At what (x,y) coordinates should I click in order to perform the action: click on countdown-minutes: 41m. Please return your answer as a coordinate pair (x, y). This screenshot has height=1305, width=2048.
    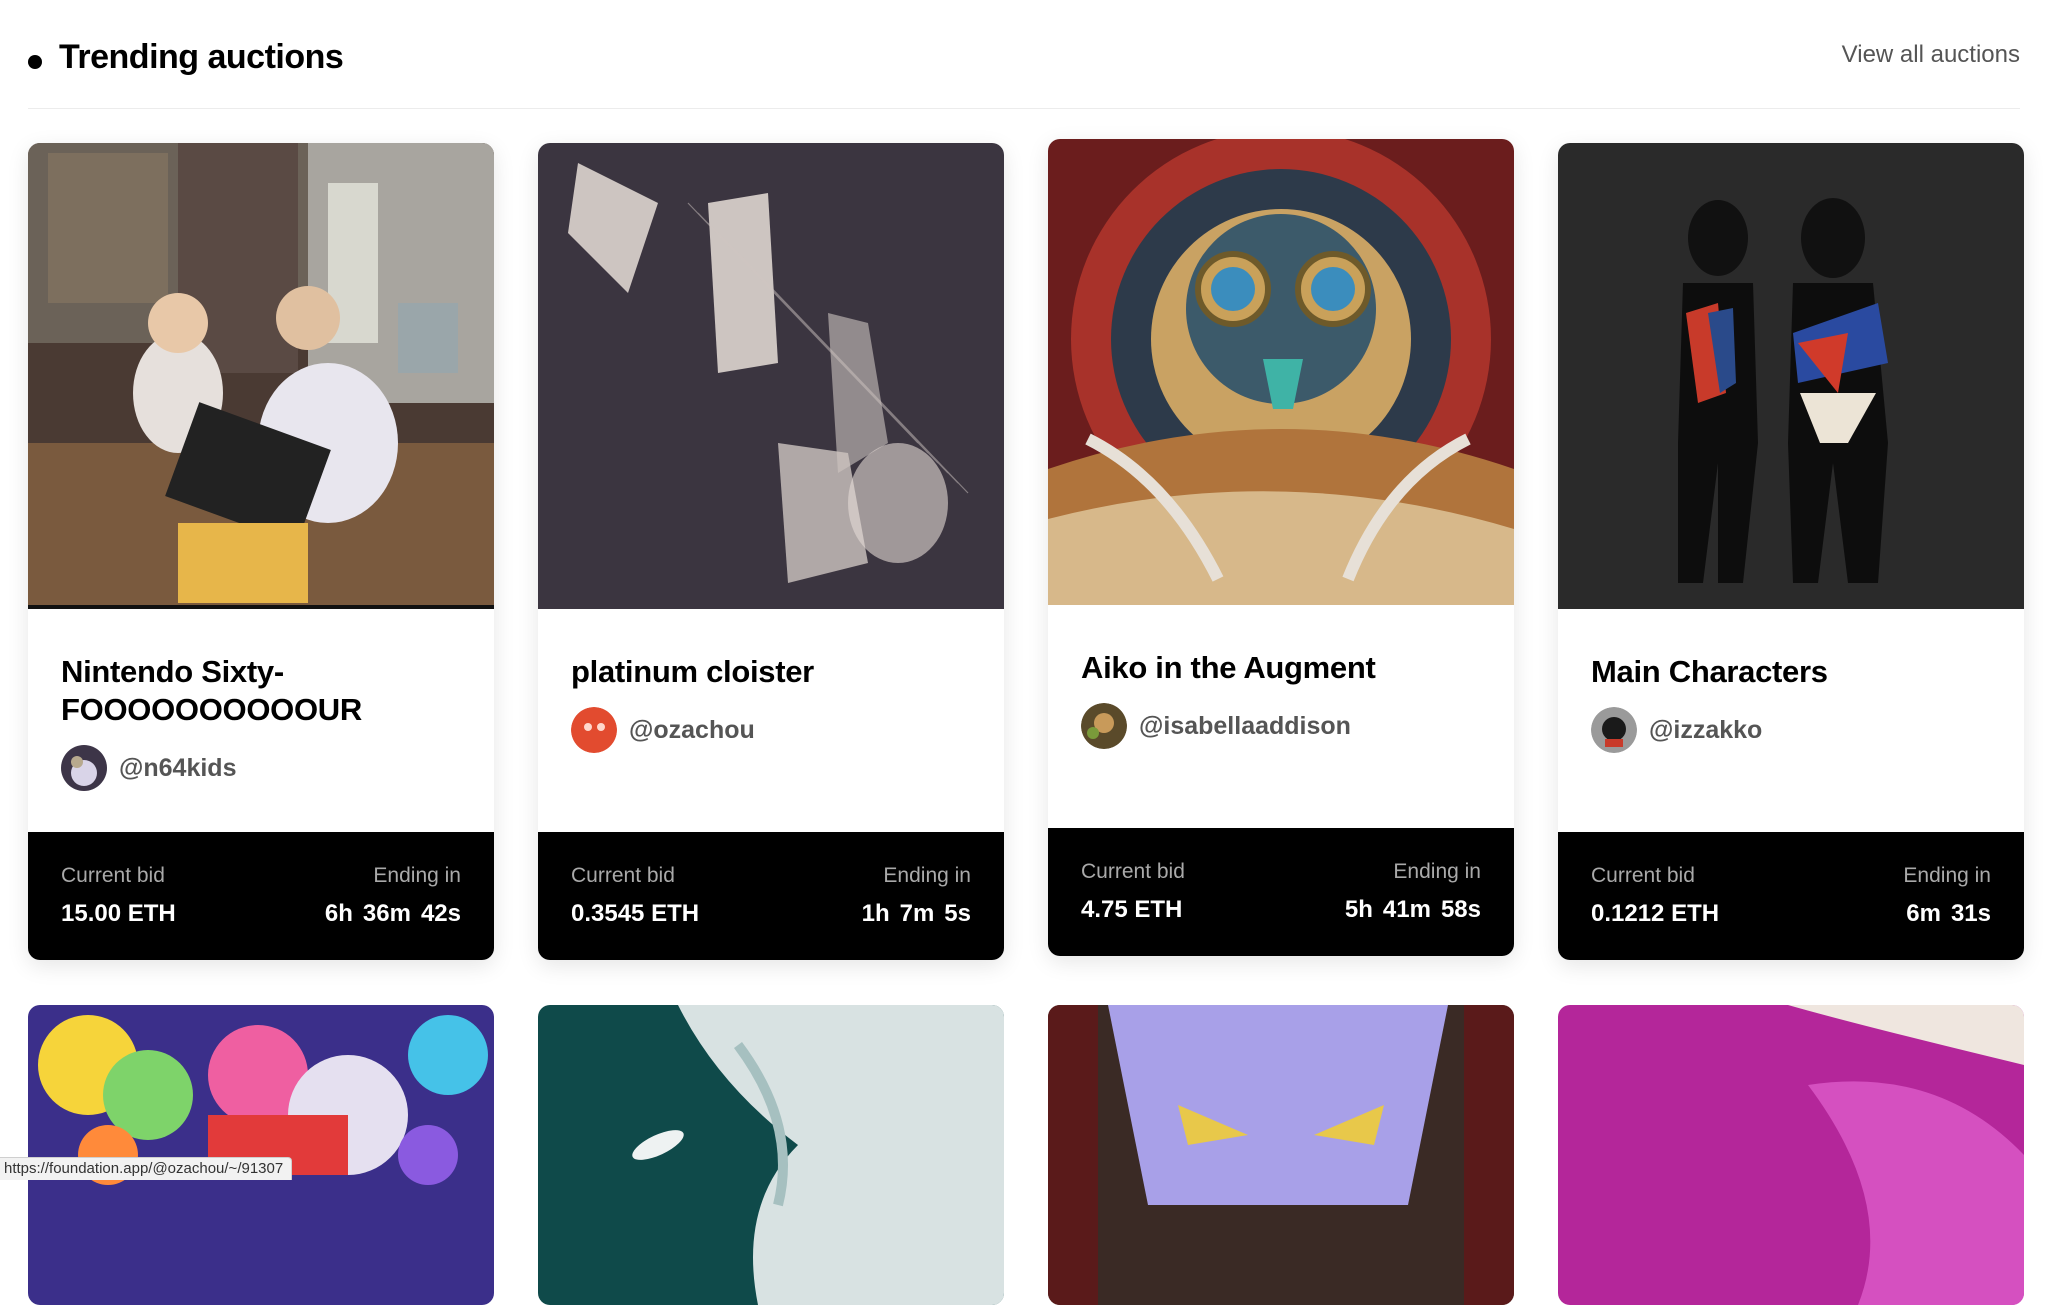
    Looking at the image, I should click on (1406, 909).